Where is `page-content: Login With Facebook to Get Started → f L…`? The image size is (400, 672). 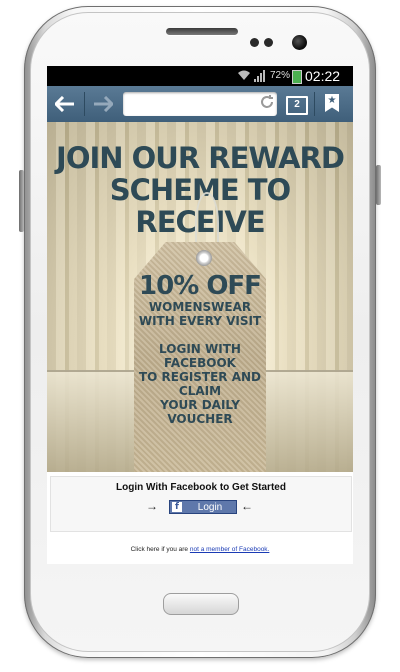
page-content: Login With Facebook to Get Started → f L… is located at coordinates (200, 518).